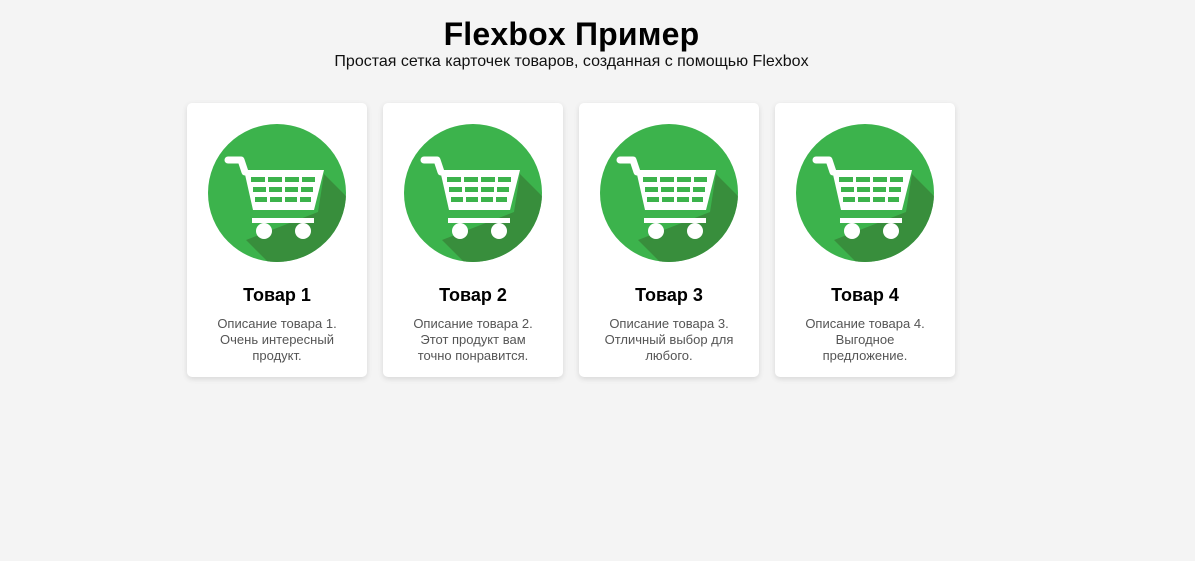  I want to click on page-title: Flexbox Пример, so click(571, 34).